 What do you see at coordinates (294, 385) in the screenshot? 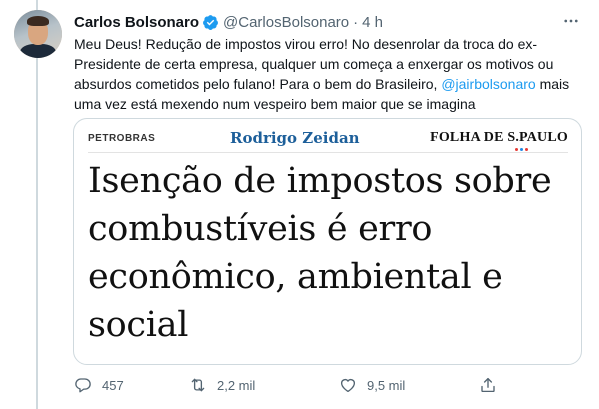
I see `tweet-actions: 457 2,2 mil 9,5 mil` at bounding box center [294, 385].